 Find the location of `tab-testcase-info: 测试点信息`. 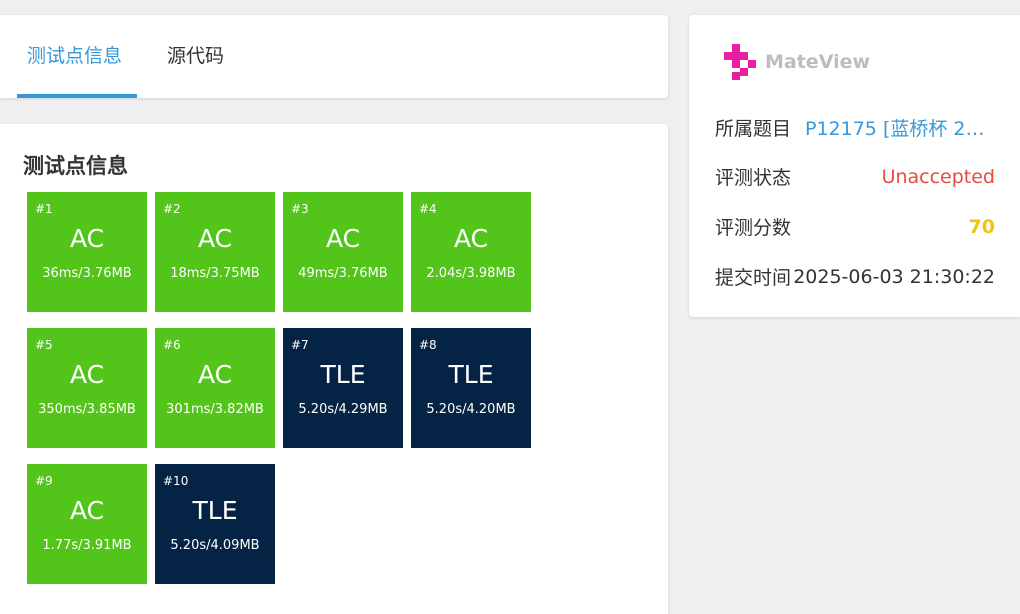

tab-testcase-info: 测试点信息 is located at coordinates (77, 56).